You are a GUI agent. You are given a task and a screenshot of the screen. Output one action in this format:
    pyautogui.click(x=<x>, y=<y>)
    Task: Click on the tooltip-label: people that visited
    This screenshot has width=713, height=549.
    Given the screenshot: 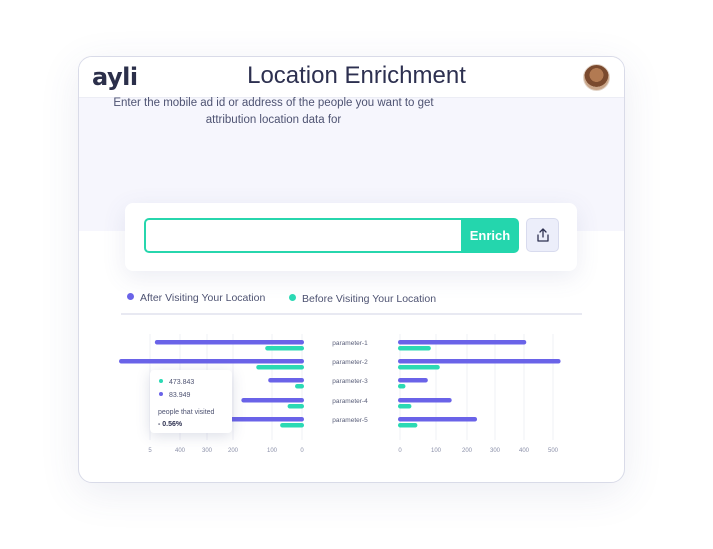 What is the action you would take?
    pyautogui.click(x=186, y=412)
    